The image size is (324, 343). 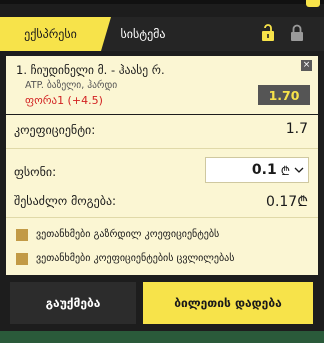 I want to click on unlock-icon, so click(x=268, y=33).